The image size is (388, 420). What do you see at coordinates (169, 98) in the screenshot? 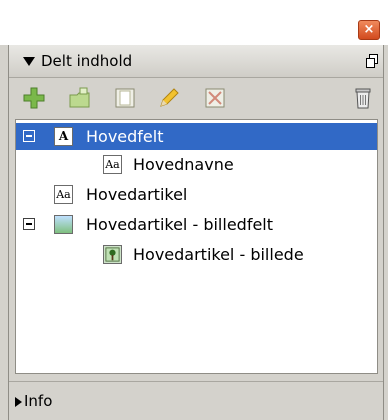
I see `pencil-icon` at bounding box center [169, 98].